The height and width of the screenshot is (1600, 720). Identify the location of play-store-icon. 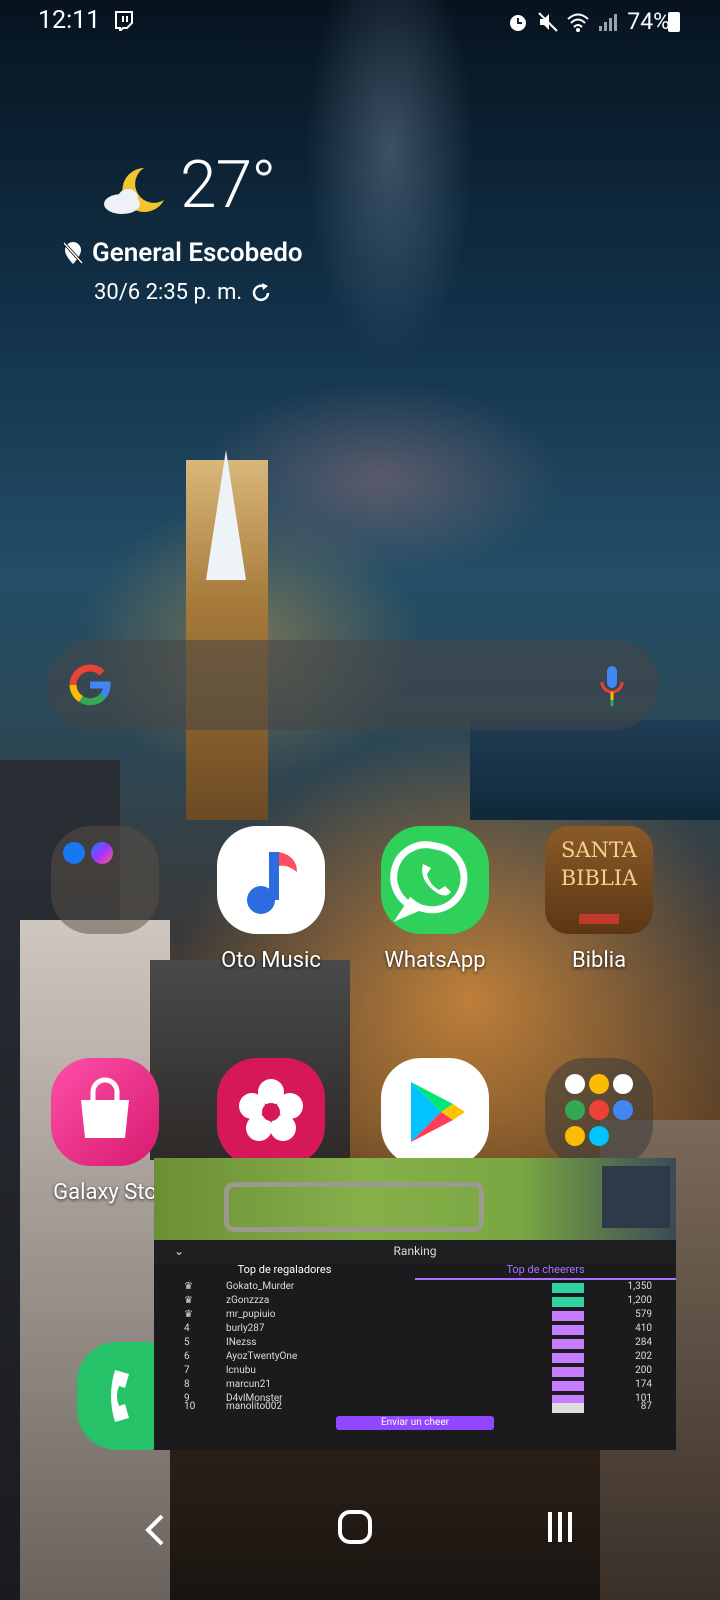
(438, 1112).